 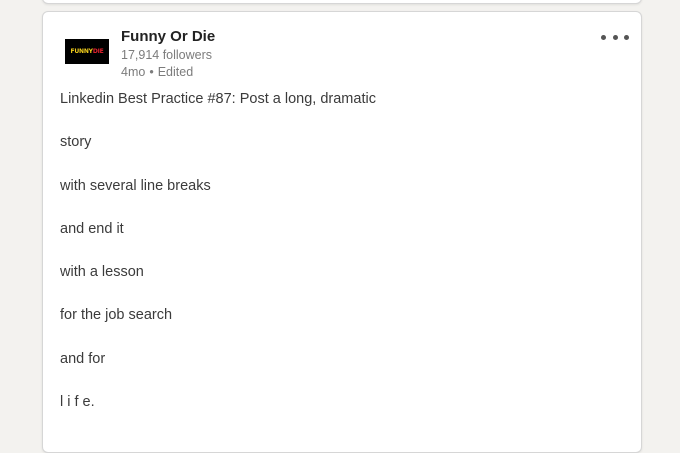 What do you see at coordinates (116, 315) in the screenshot?
I see `post-line: for the job search` at bounding box center [116, 315].